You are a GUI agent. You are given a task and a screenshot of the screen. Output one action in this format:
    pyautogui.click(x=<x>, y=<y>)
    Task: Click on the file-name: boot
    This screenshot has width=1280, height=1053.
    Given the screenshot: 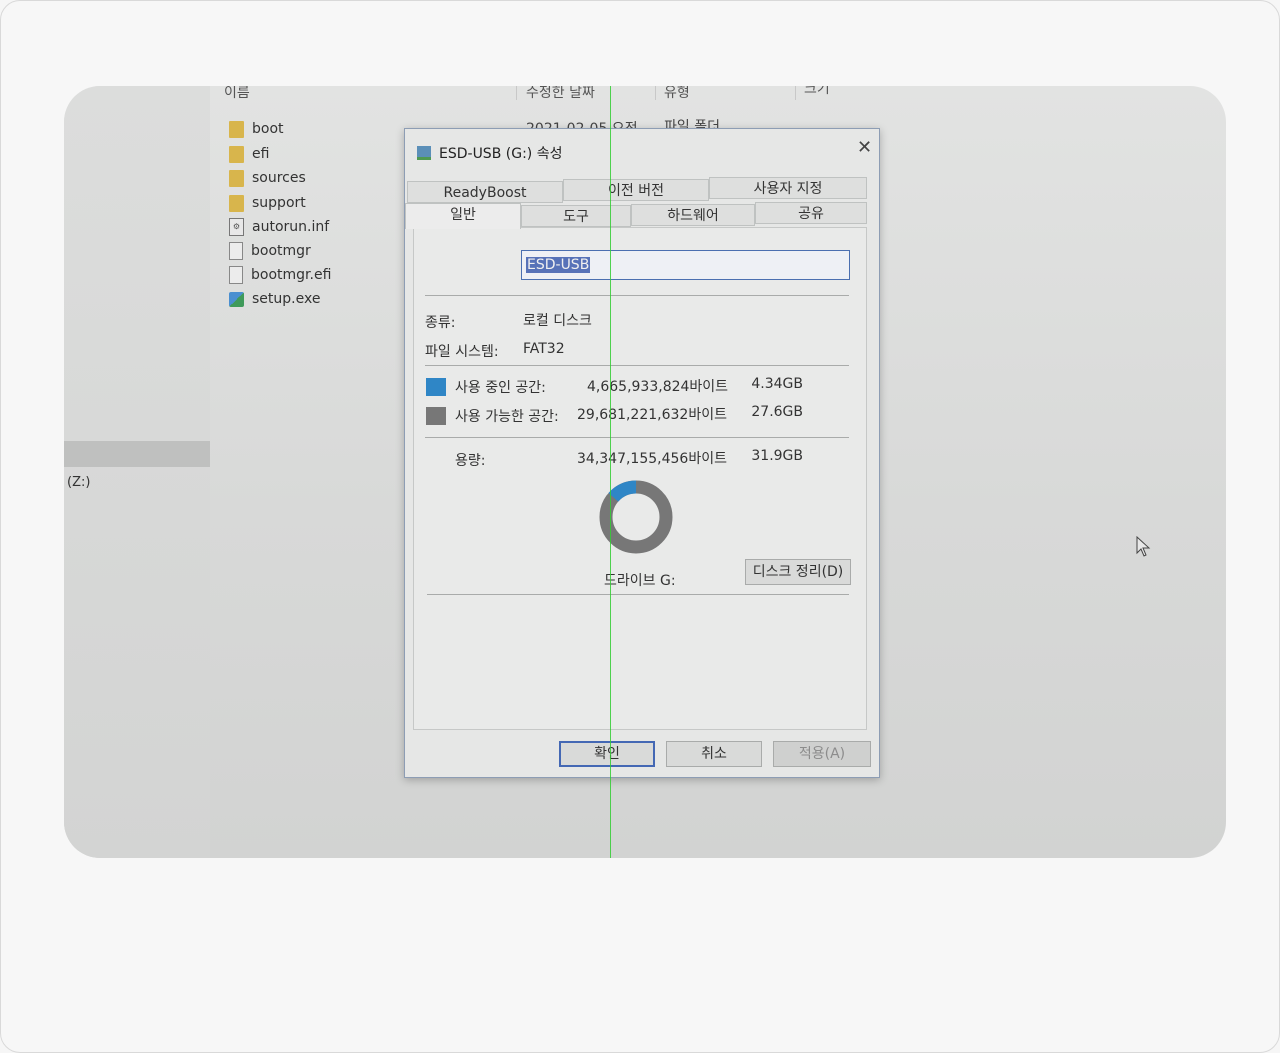 What is the action you would take?
    pyautogui.click(x=268, y=129)
    